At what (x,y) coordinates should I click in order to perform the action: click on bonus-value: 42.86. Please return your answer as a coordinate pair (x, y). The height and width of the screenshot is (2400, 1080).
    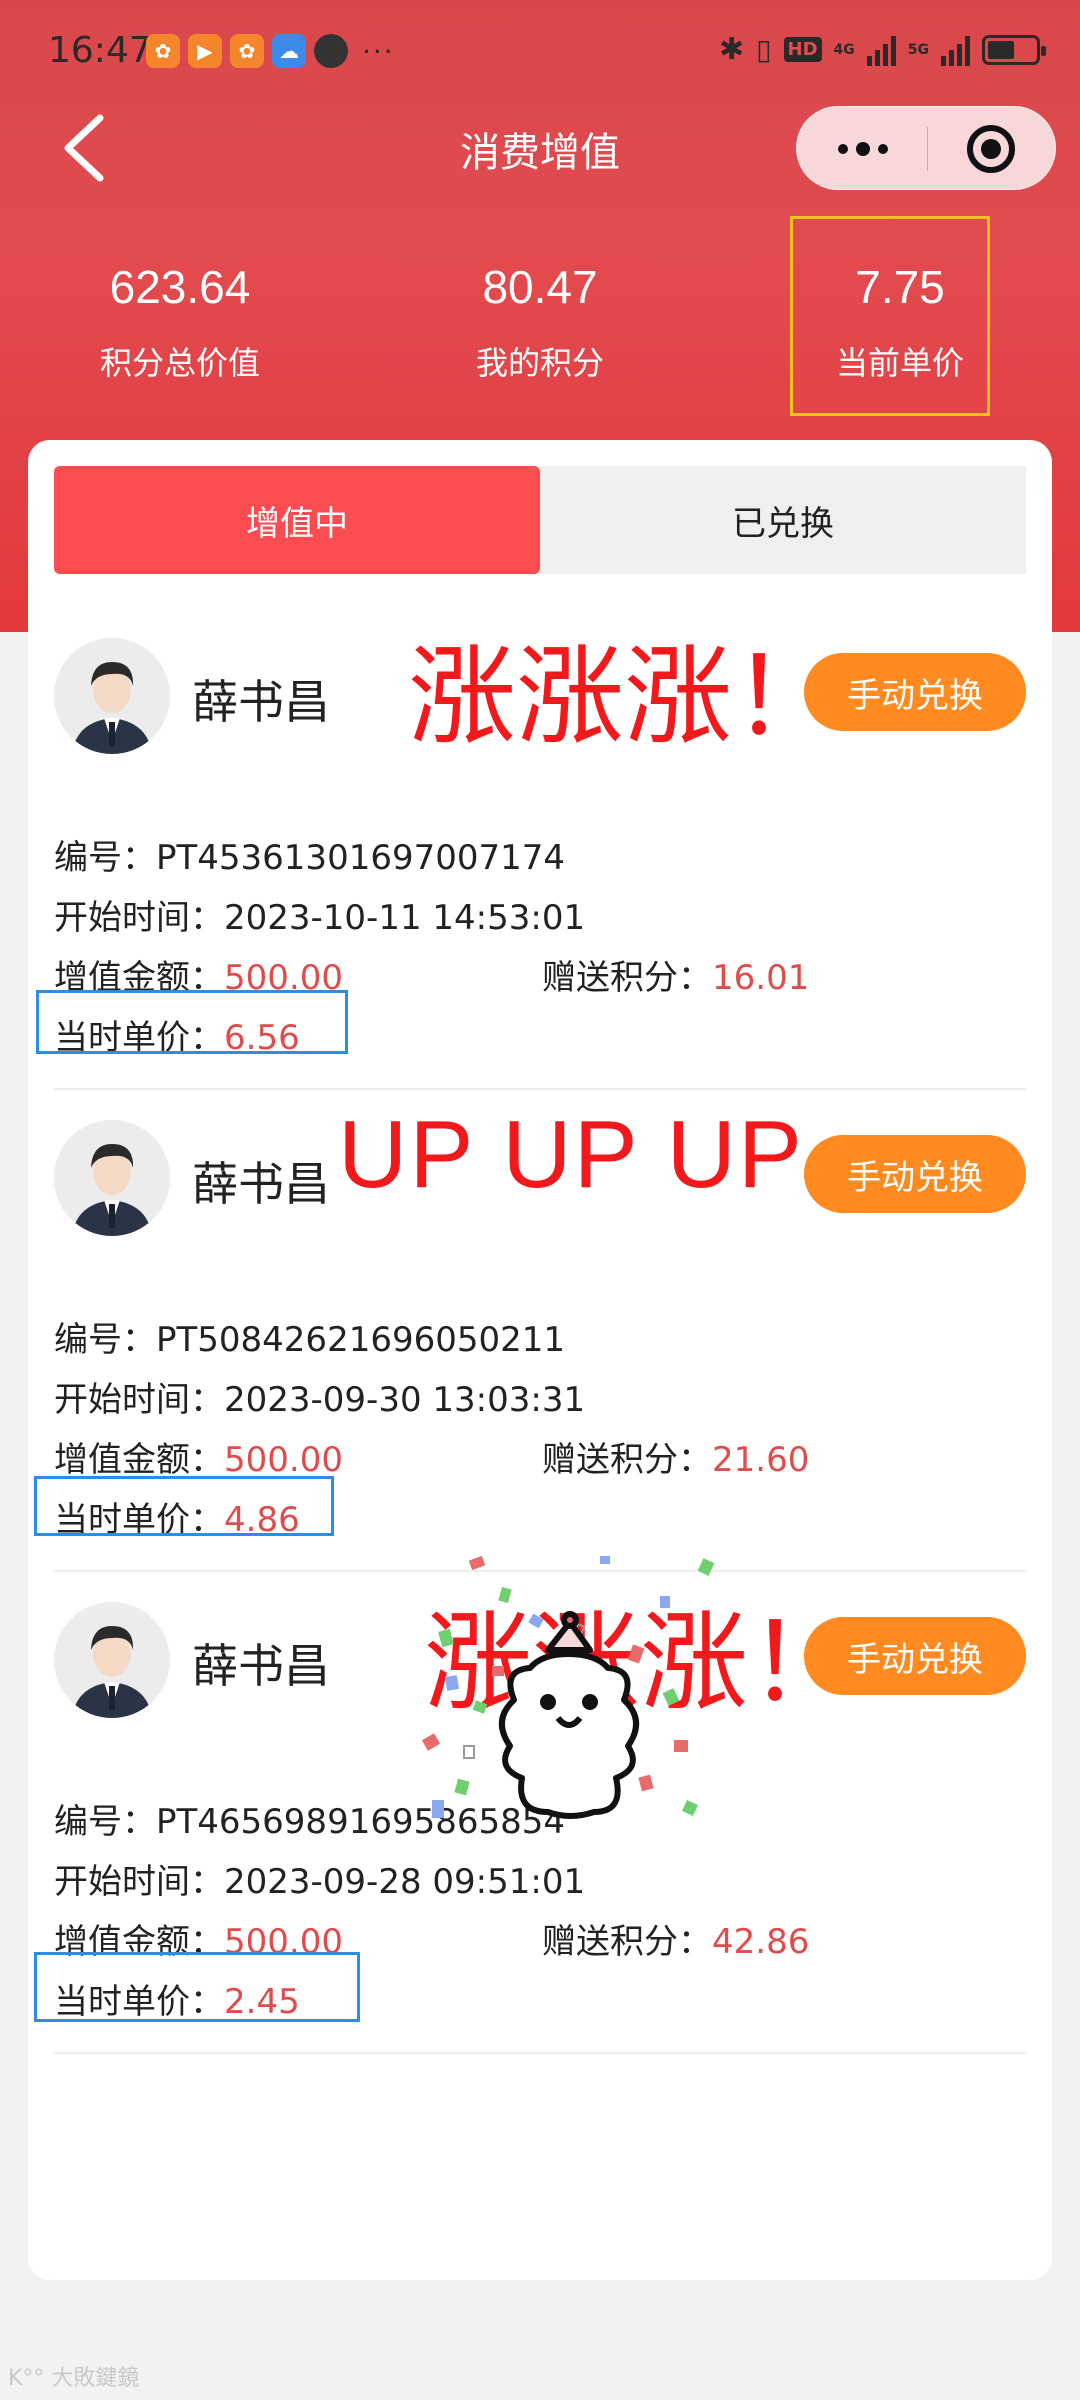
    Looking at the image, I should click on (761, 1942).